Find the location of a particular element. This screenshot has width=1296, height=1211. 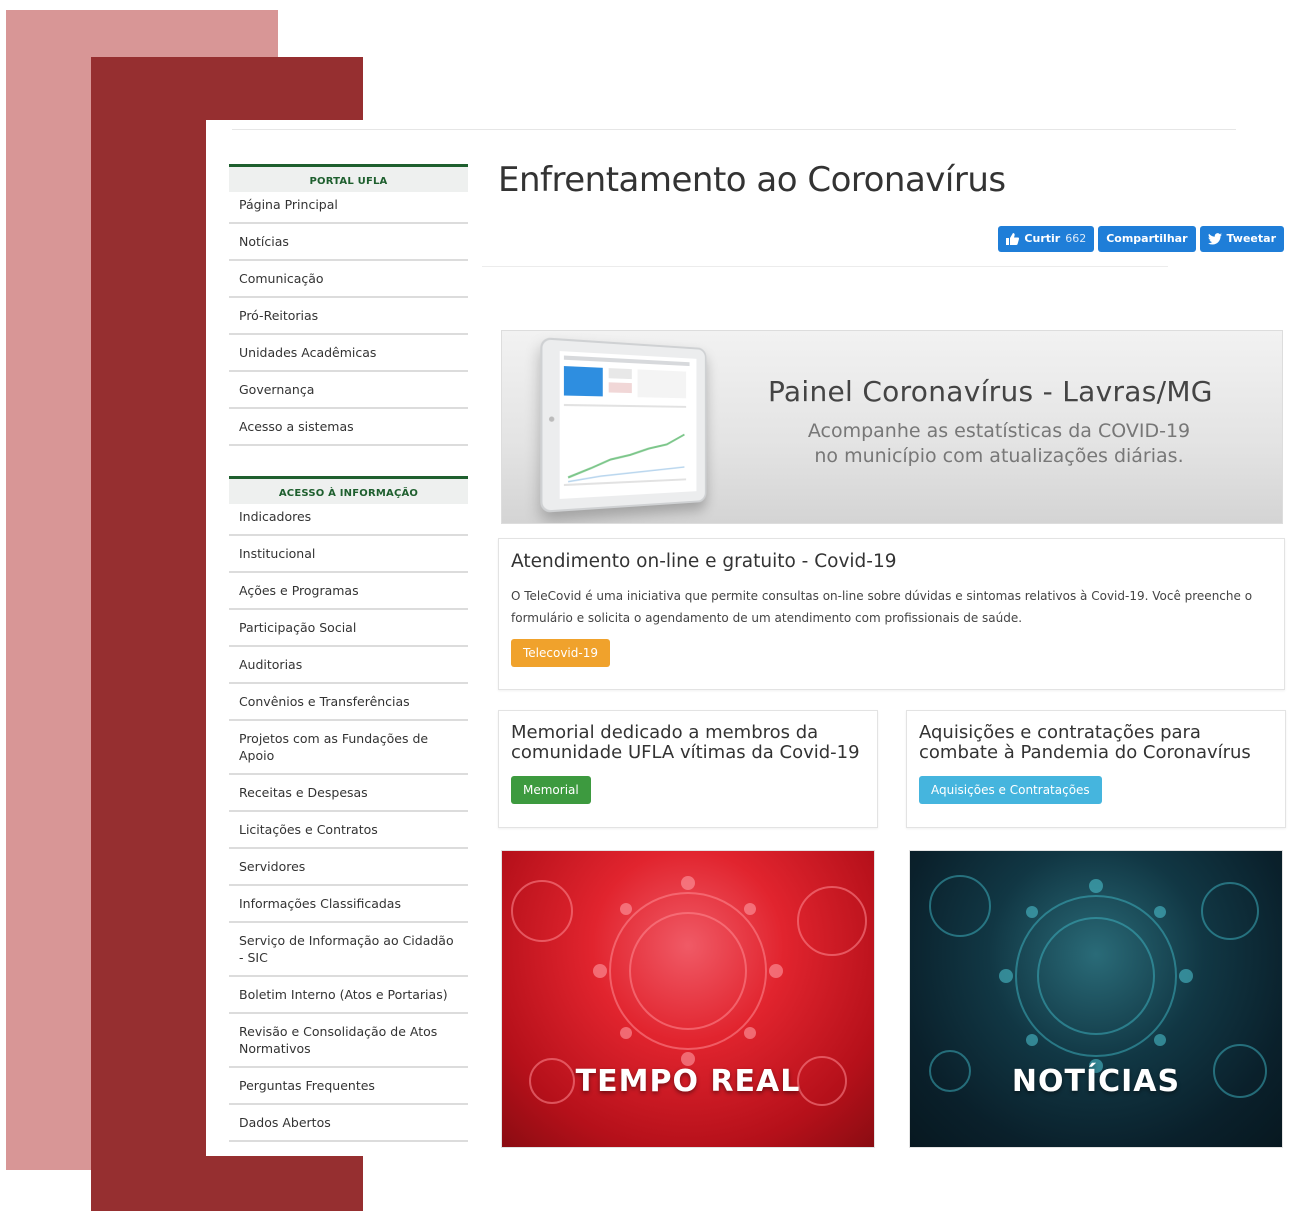

page-title: Enfrentamento ao Coronavírus is located at coordinates (752, 180).